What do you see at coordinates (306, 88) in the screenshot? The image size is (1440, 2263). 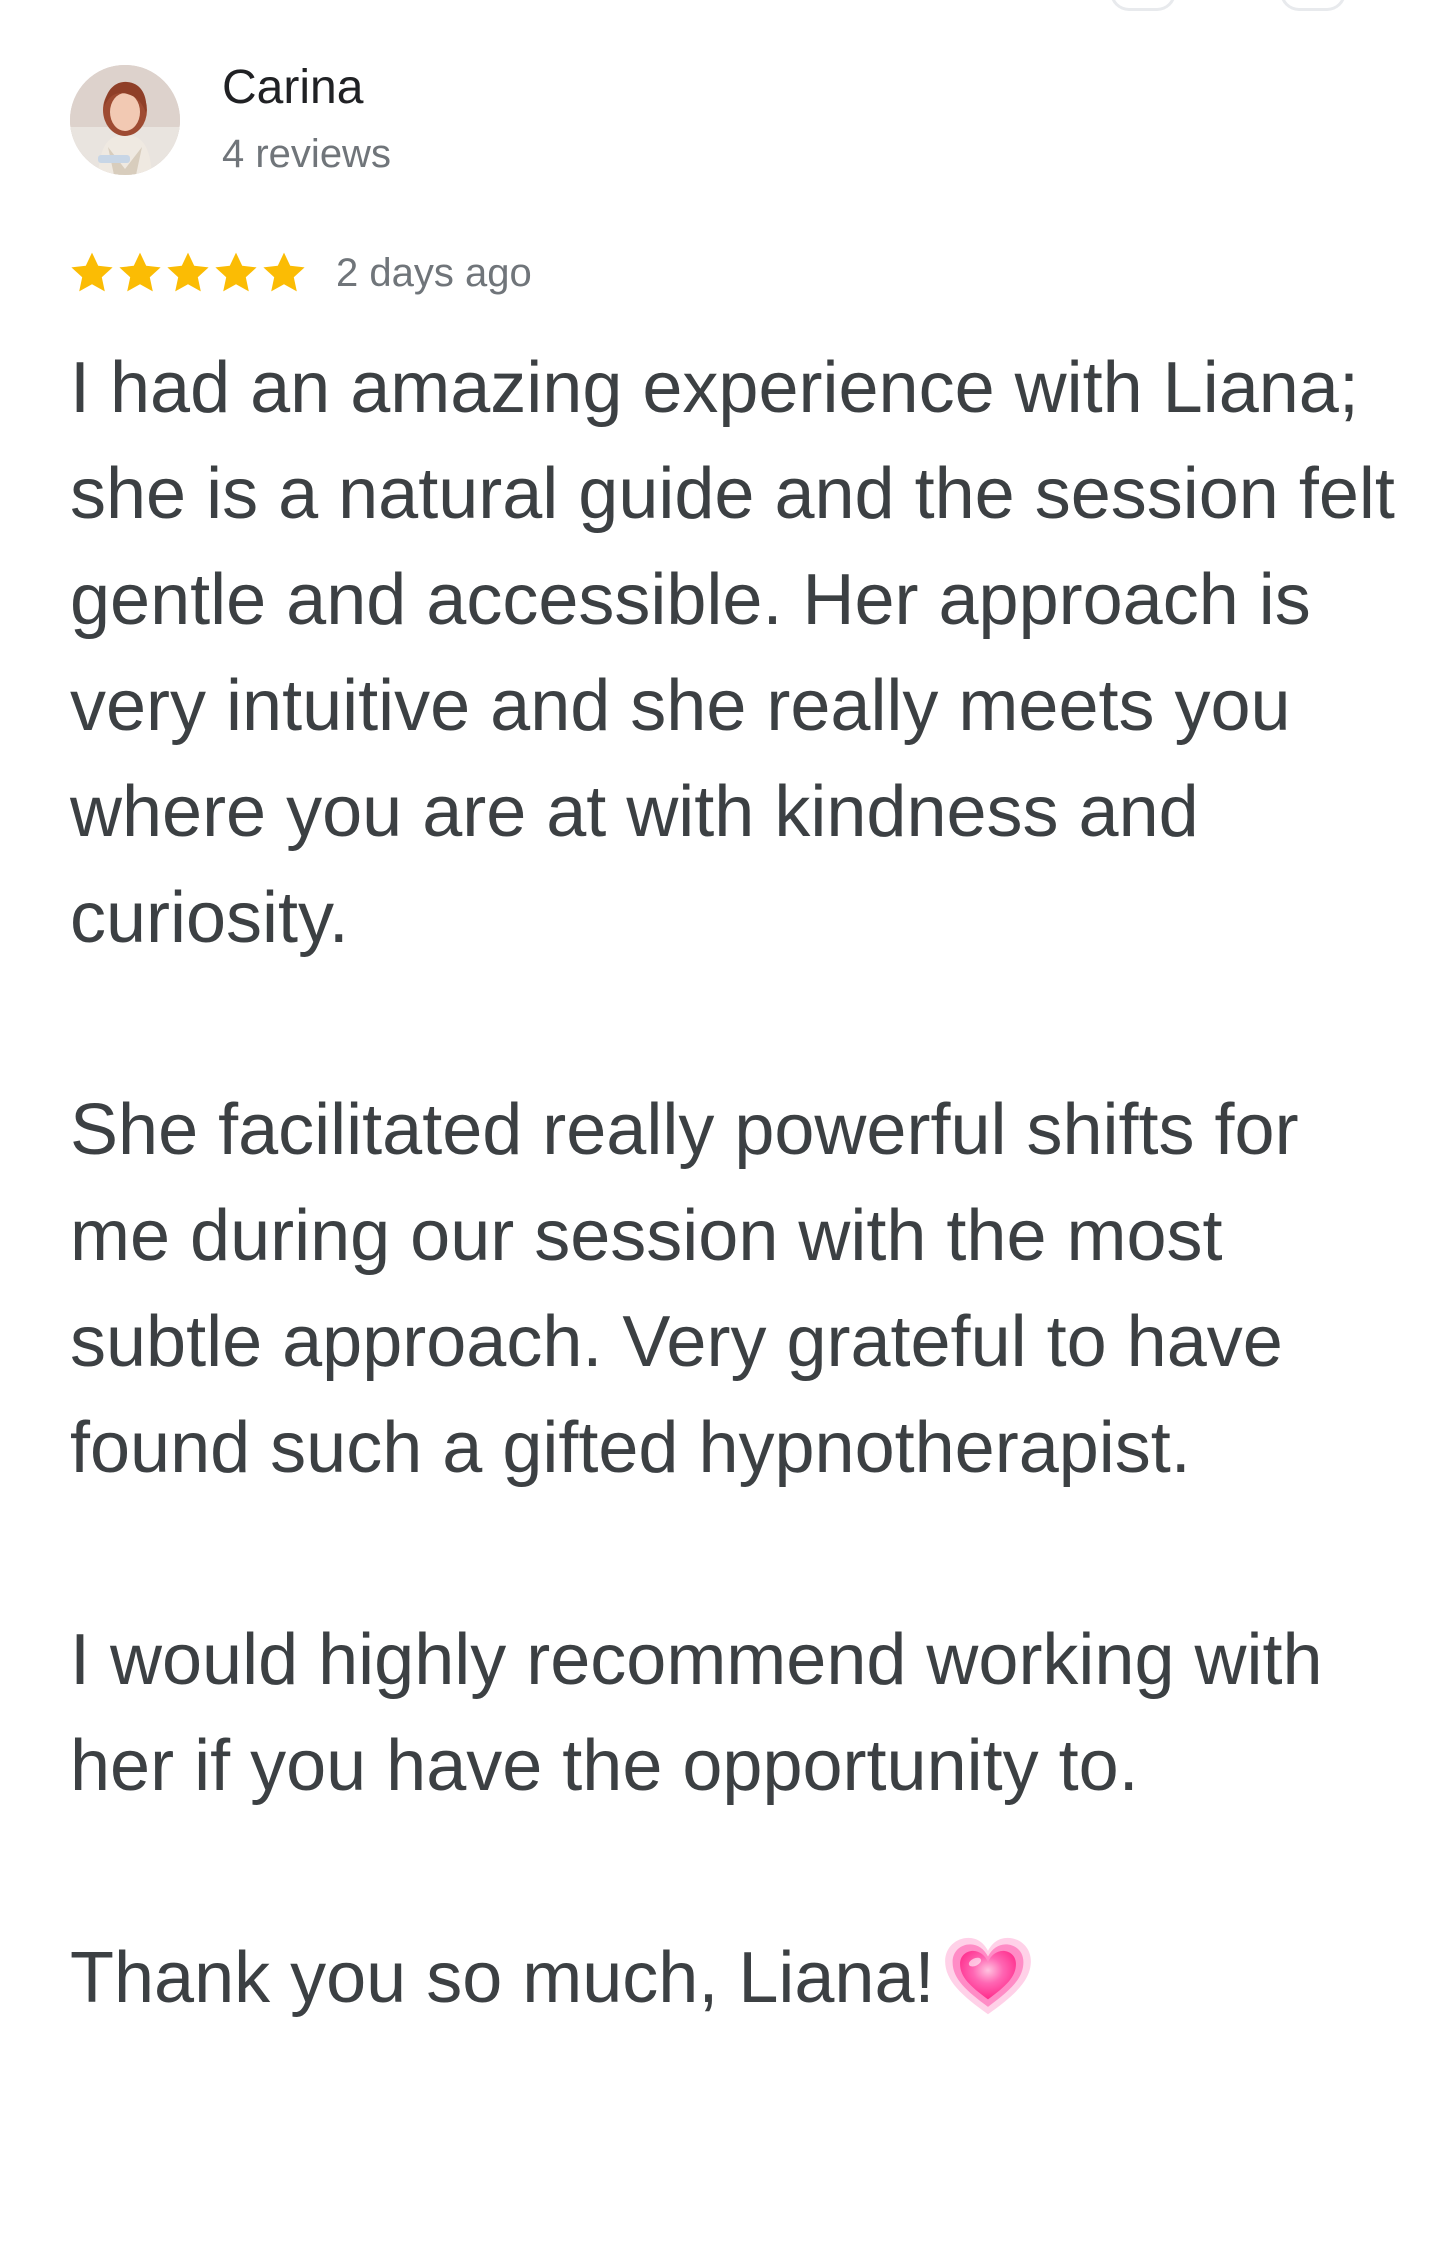 I see `reviewer-name: Carina` at bounding box center [306, 88].